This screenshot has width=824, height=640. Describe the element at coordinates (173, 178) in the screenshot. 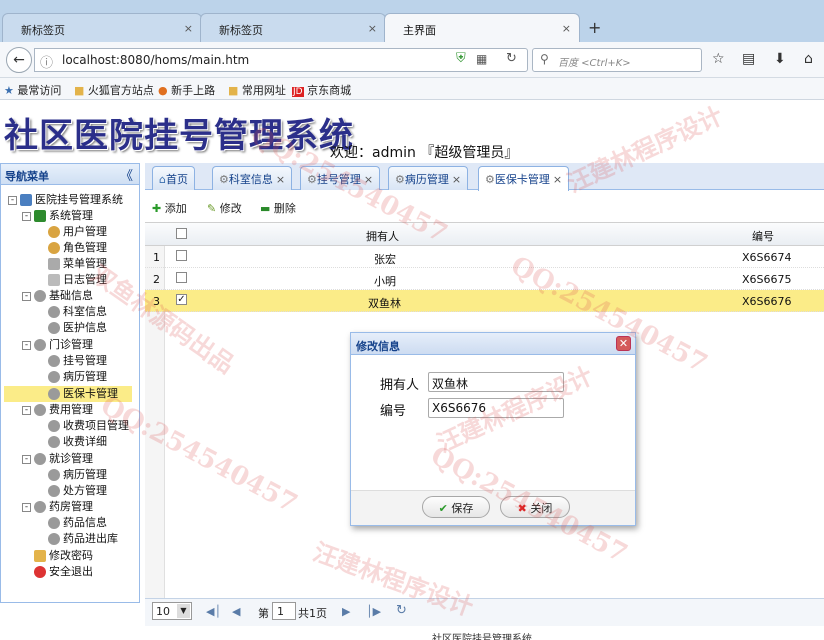

I see `tab-home: ⌂首页` at that location.